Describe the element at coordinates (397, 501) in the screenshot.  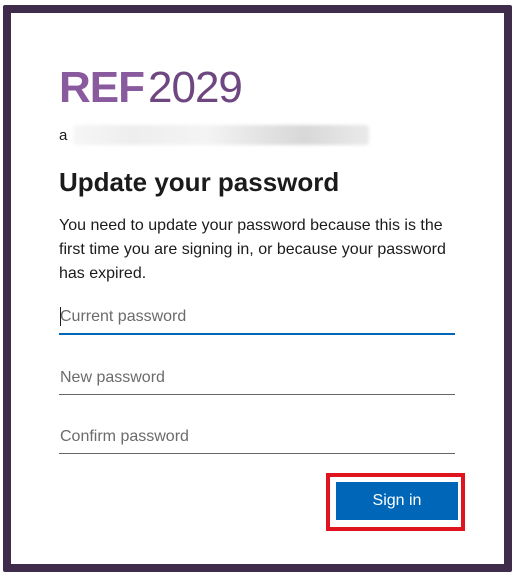
I see `sign-in-button: Sign in` at that location.